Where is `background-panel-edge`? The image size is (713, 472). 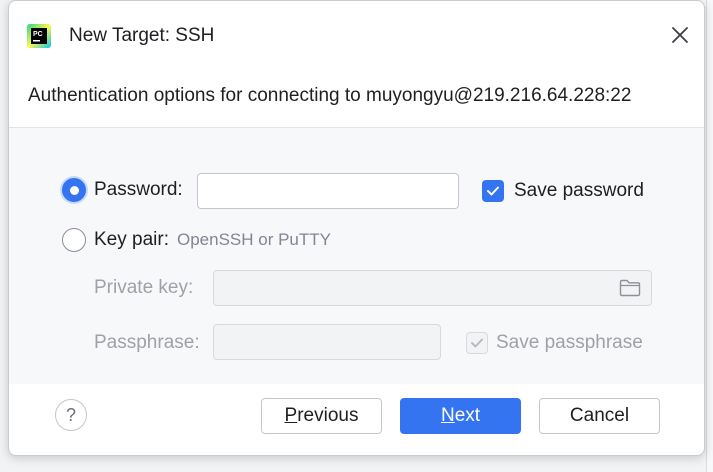
background-panel-edge is located at coordinates (709, 236).